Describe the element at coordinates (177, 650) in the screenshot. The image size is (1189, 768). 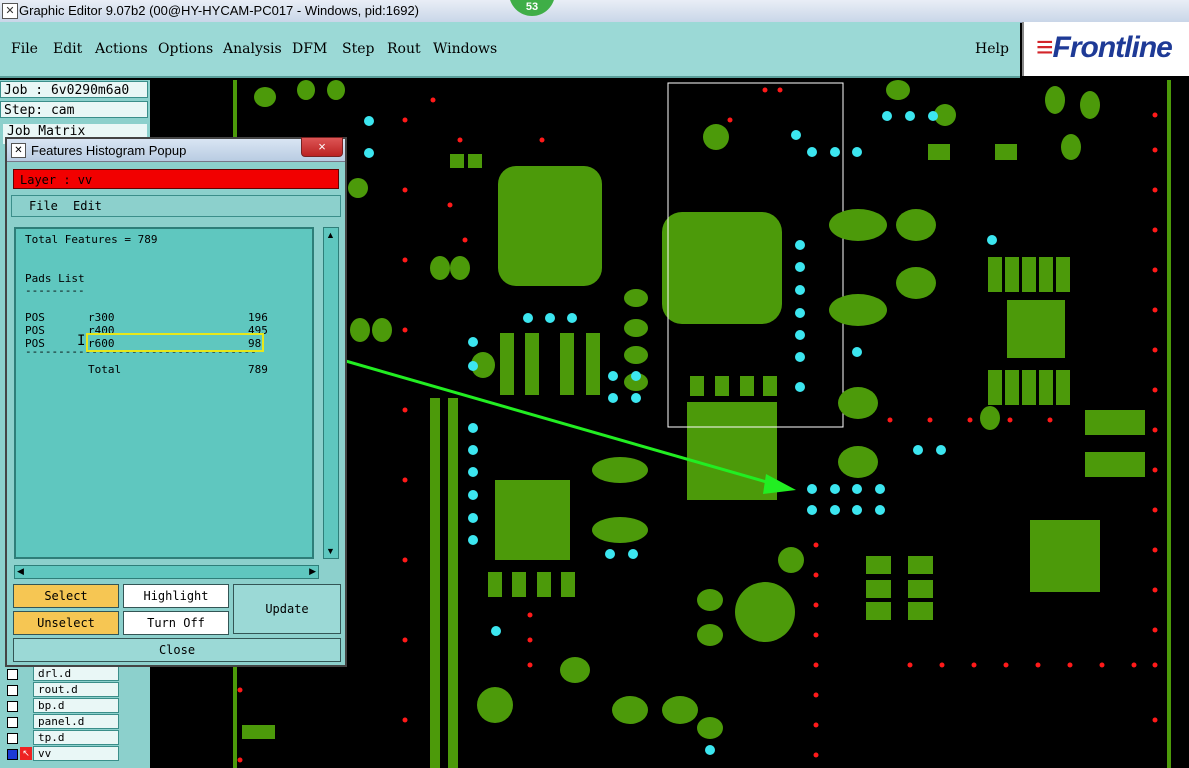
I see `close-button: Close` at that location.